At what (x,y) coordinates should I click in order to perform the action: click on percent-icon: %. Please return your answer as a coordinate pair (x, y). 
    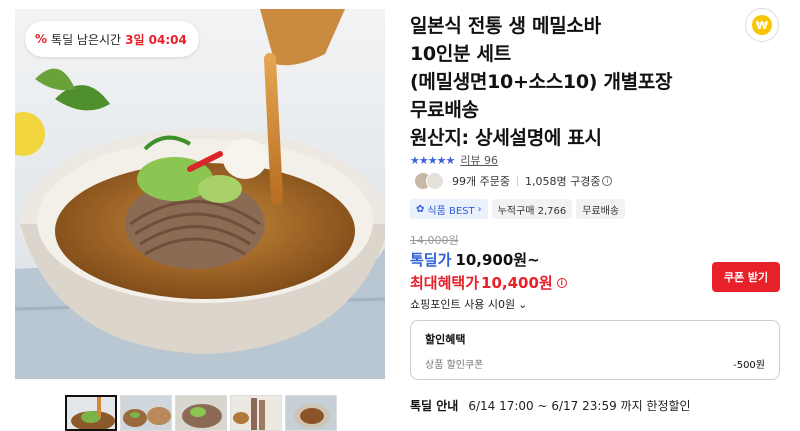
    Looking at the image, I should click on (41, 39).